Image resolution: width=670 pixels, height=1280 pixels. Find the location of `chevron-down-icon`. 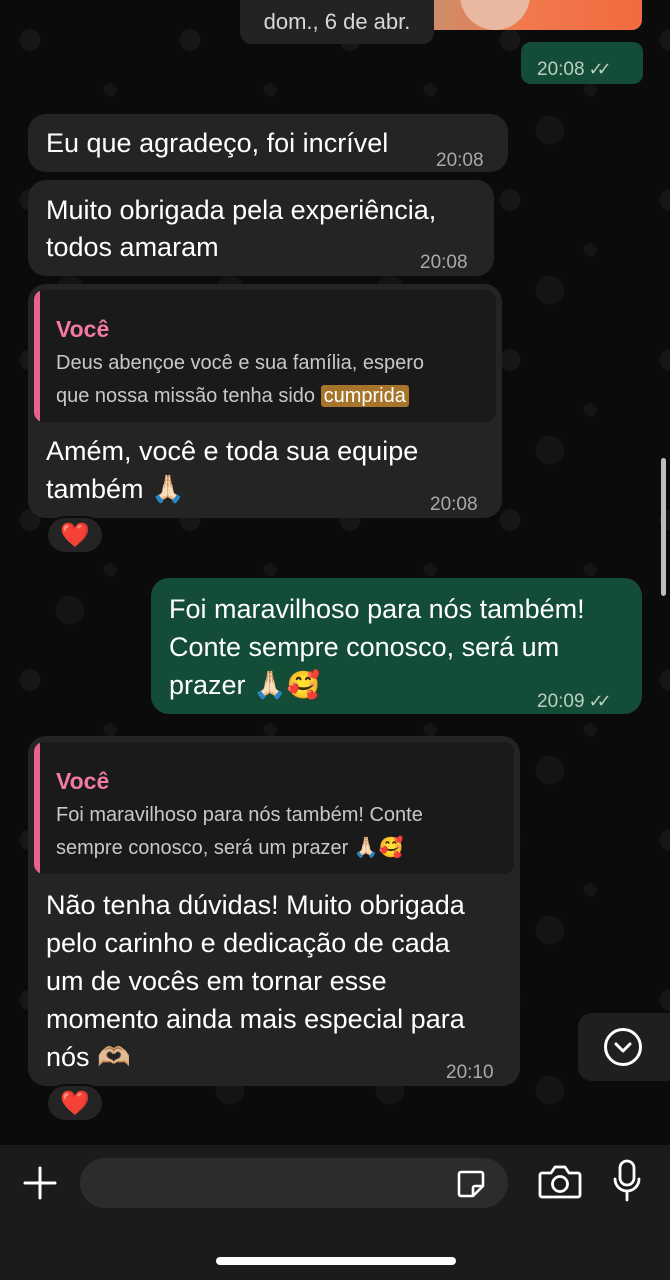

chevron-down-icon is located at coordinates (623, 1047).